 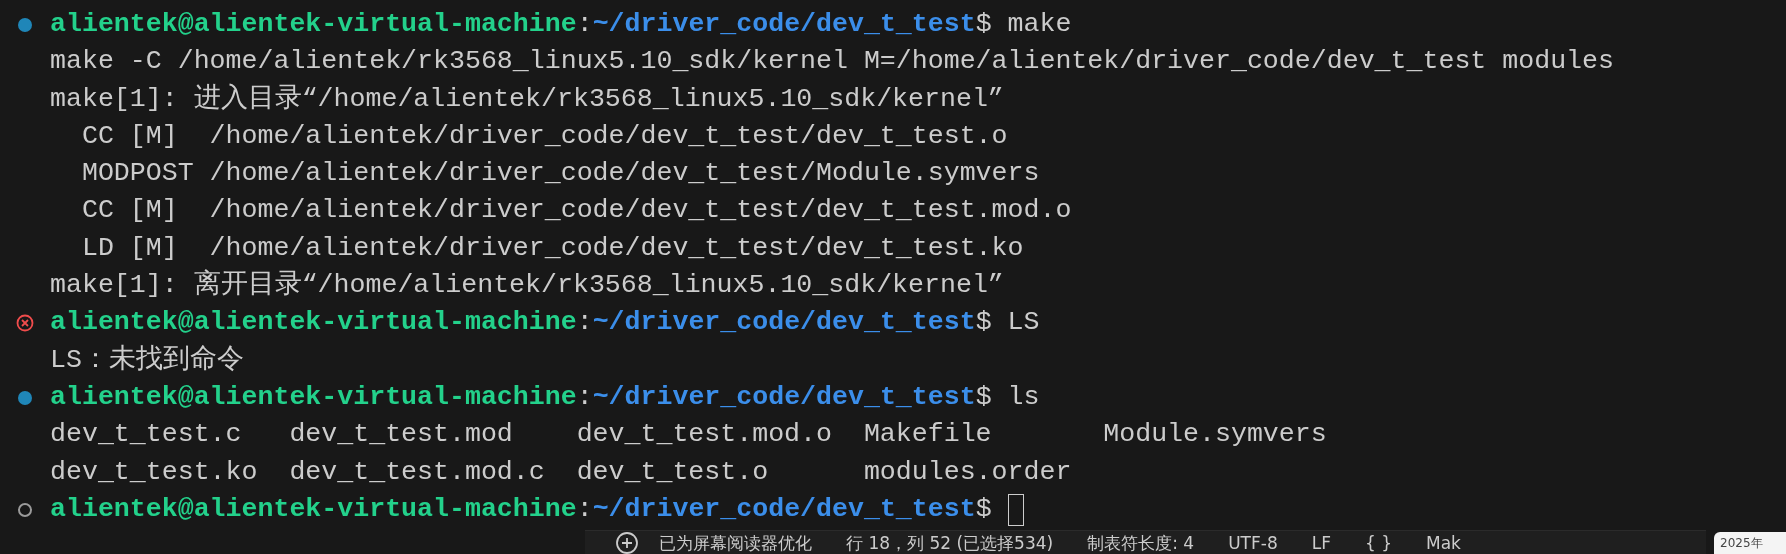 I want to click on zoom-in-icon, so click(x=627, y=542).